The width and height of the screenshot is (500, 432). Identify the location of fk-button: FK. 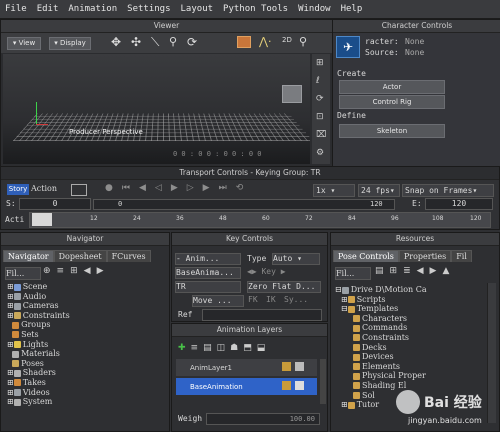
(253, 299).